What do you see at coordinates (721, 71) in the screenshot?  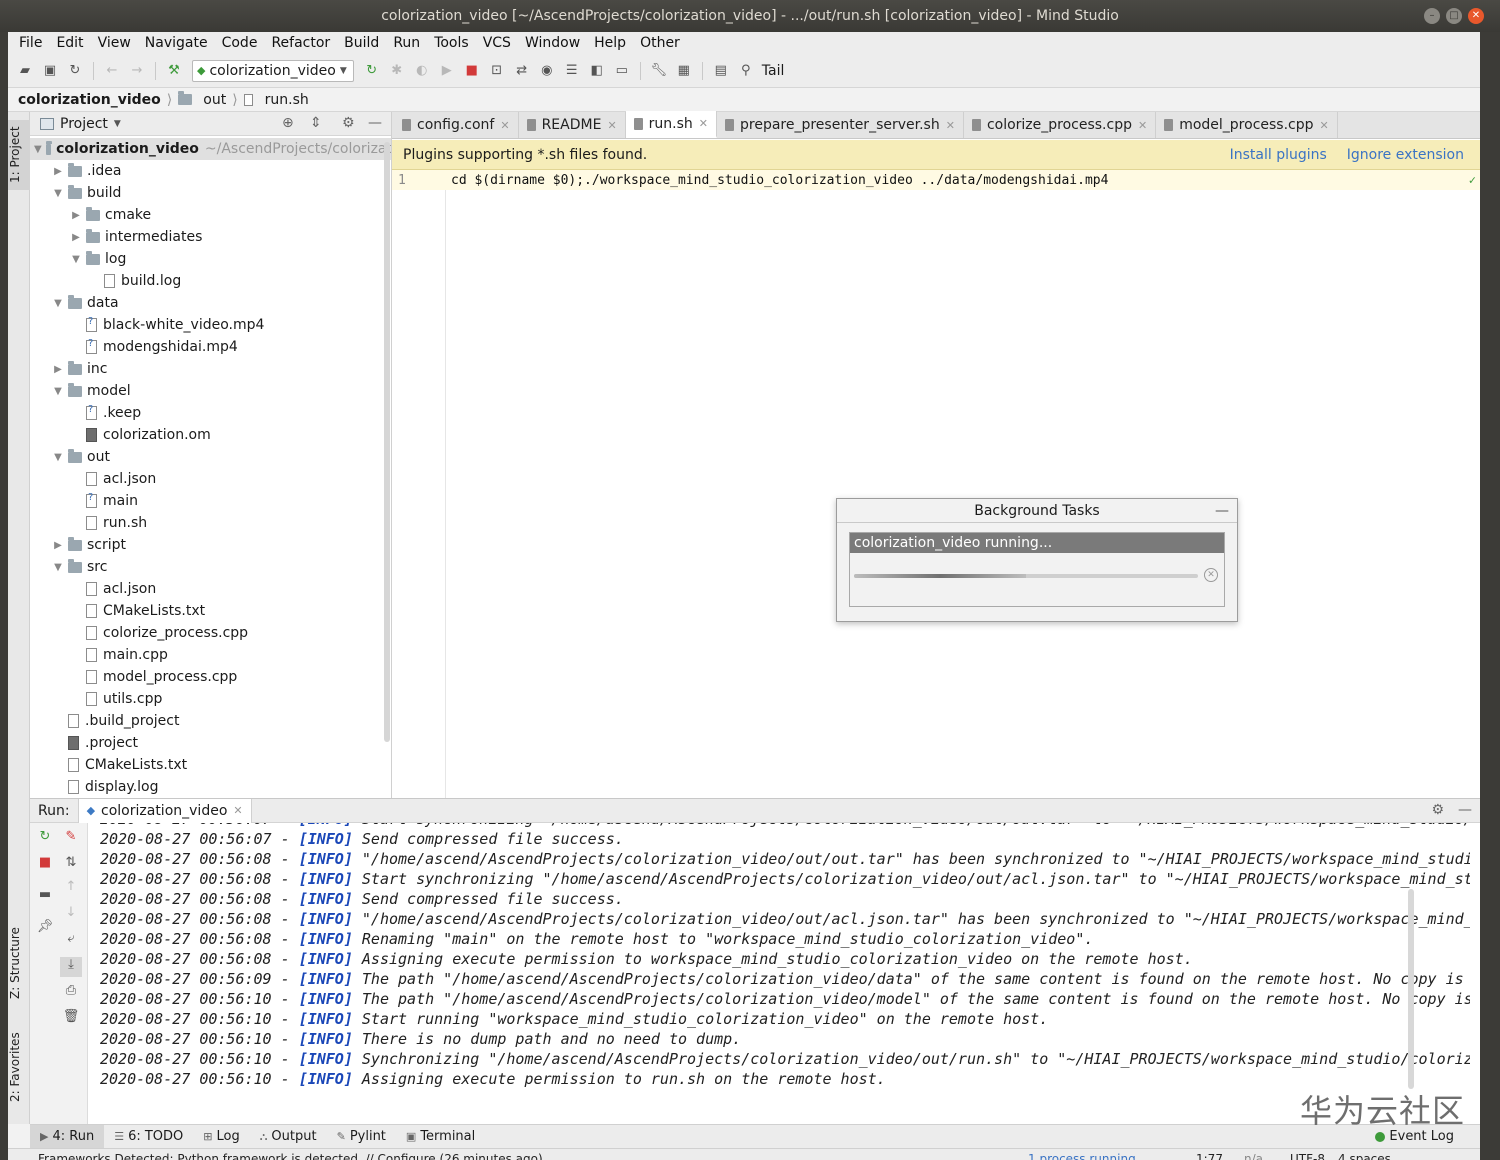 I see `terminal-view-icon: ▤` at bounding box center [721, 71].